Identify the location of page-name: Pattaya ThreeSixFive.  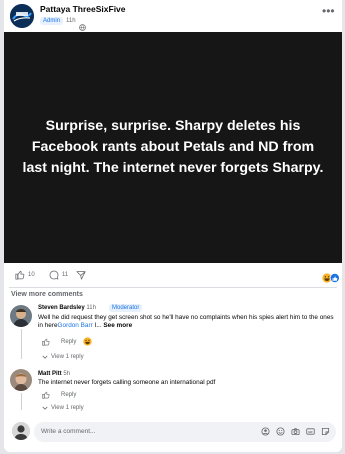
(83, 9).